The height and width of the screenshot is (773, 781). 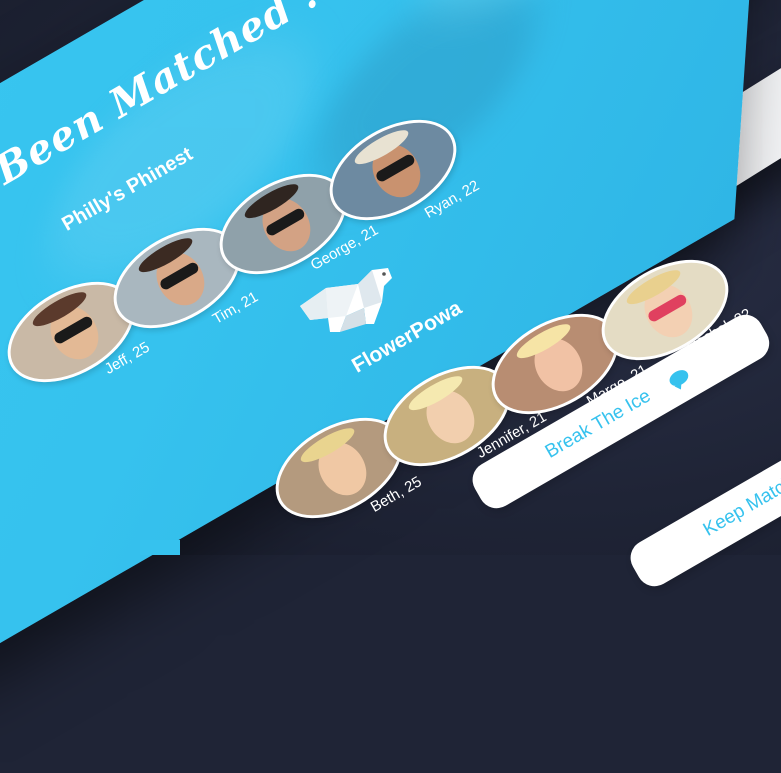 What do you see at coordinates (160, 547) in the screenshot?
I see `screen-edge` at bounding box center [160, 547].